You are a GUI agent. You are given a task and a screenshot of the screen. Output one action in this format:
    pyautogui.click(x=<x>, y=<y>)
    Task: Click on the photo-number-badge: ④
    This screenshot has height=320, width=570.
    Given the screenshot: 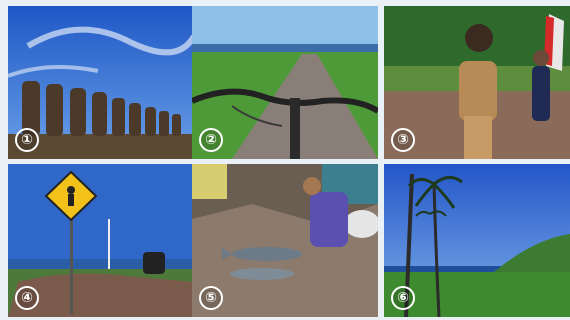 What is the action you would take?
    pyautogui.click(x=27, y=298)
    